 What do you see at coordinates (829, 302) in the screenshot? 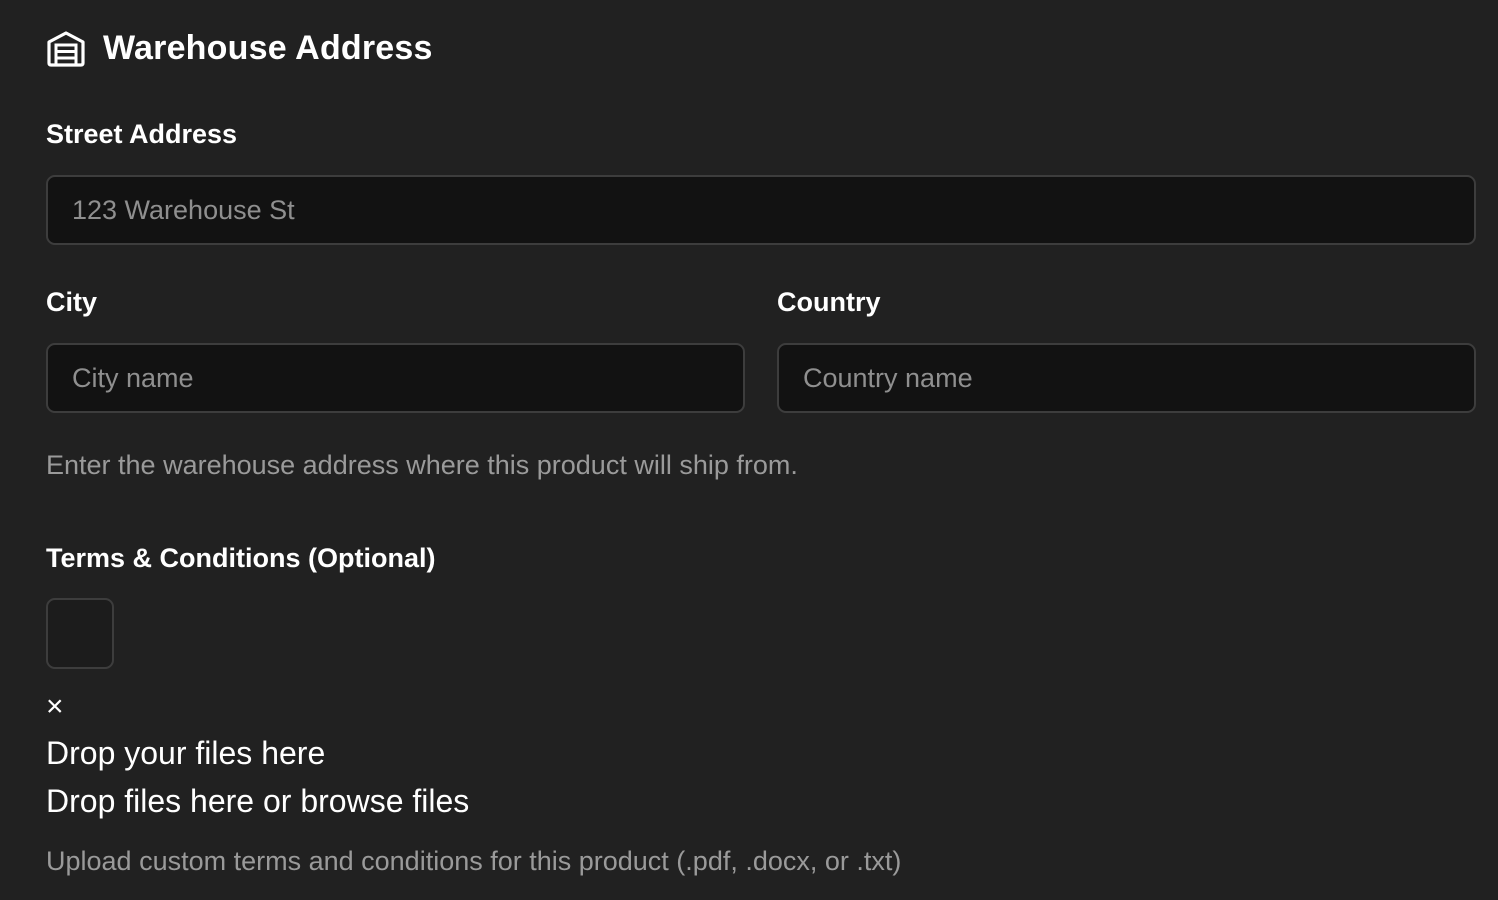
I see `country-label: Country` at bounding box center [829, 302].